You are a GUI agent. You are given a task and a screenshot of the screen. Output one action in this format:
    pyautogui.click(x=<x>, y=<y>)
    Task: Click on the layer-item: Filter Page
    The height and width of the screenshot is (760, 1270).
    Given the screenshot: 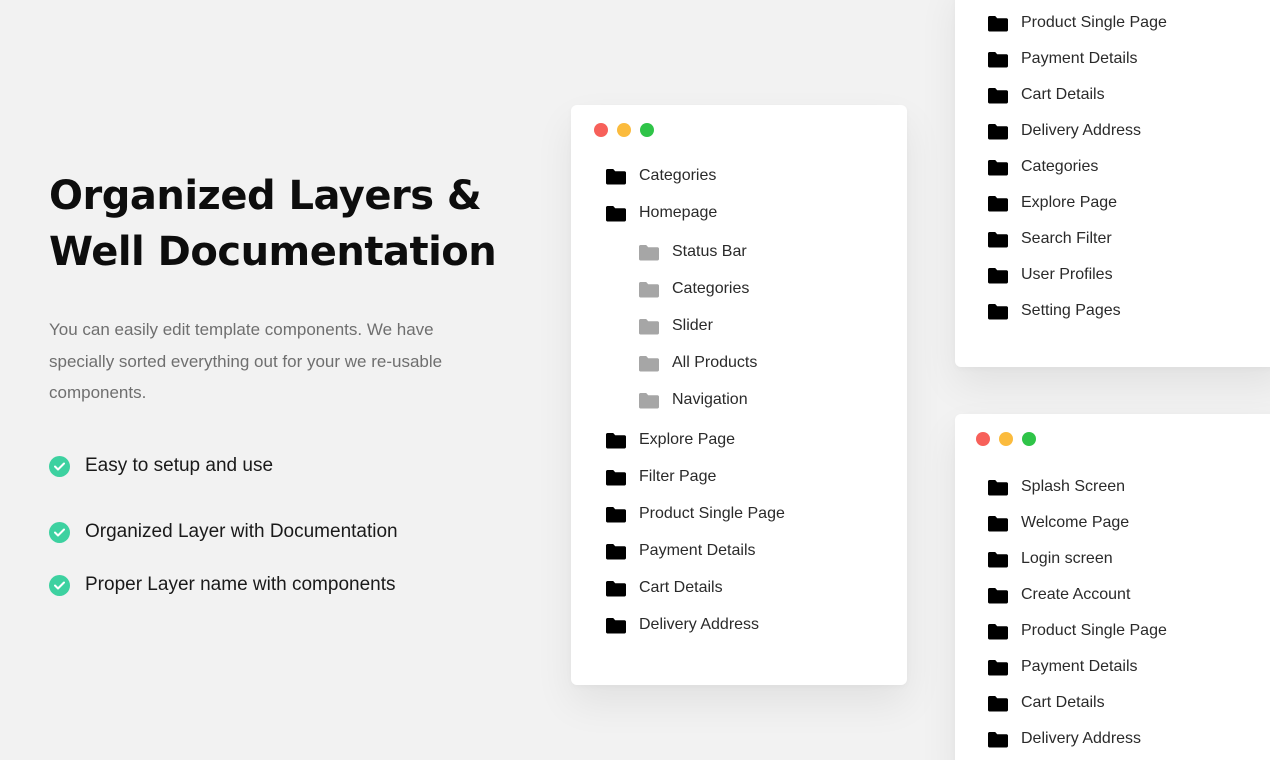 What is the action you would take?
    pyautogui.click(x=660, y=477)
    